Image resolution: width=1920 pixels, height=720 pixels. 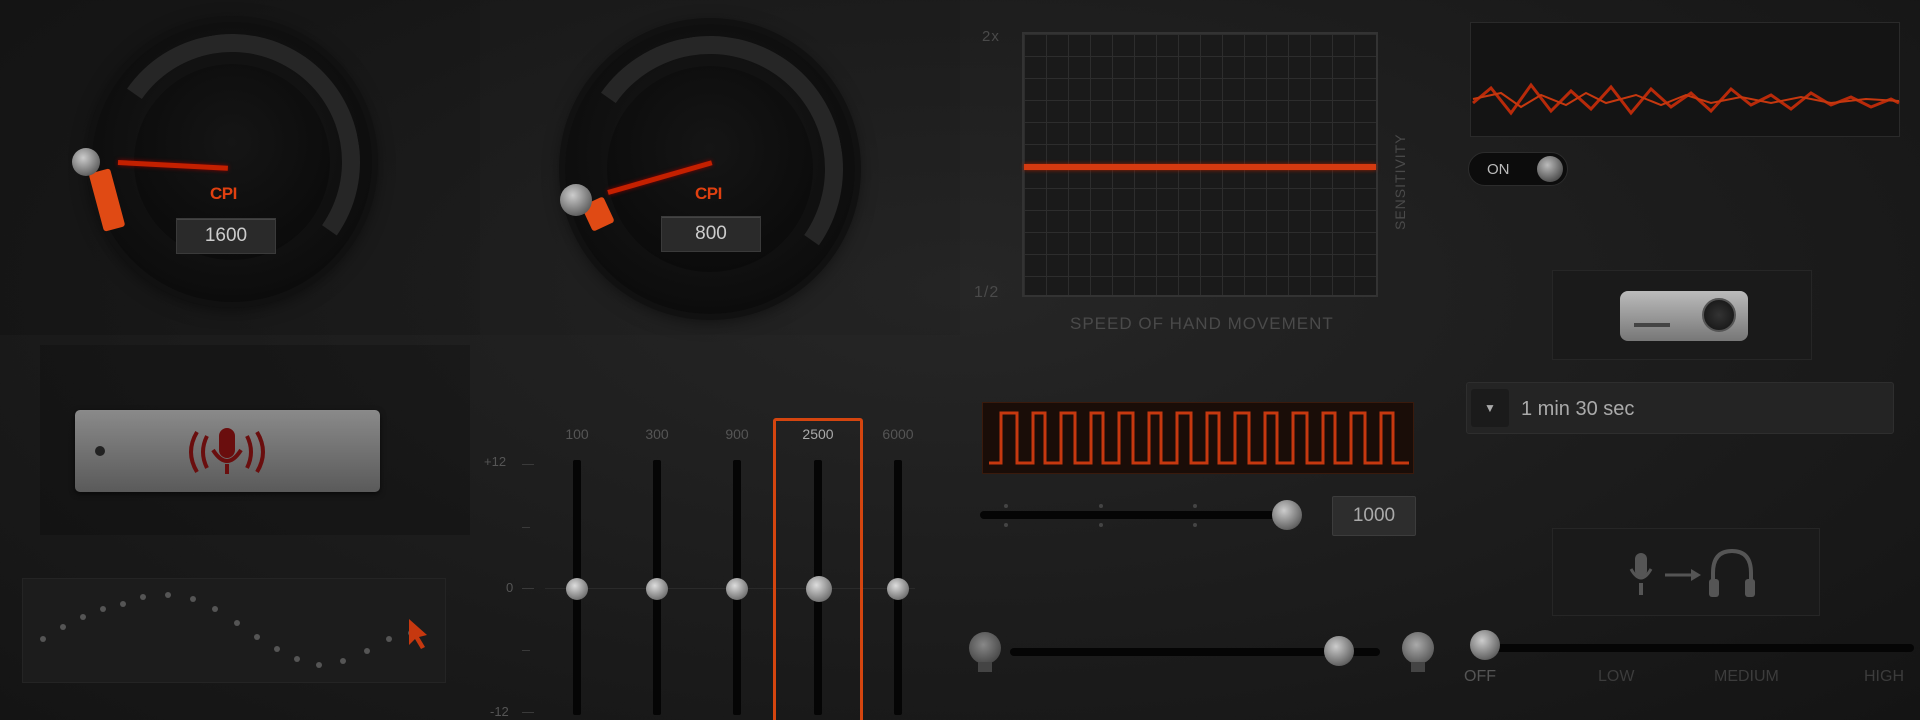 What do you see at coordinates (577, 434) in the screenshot?
I see `eq-band-label: 100` at bounding box center [577, 434].